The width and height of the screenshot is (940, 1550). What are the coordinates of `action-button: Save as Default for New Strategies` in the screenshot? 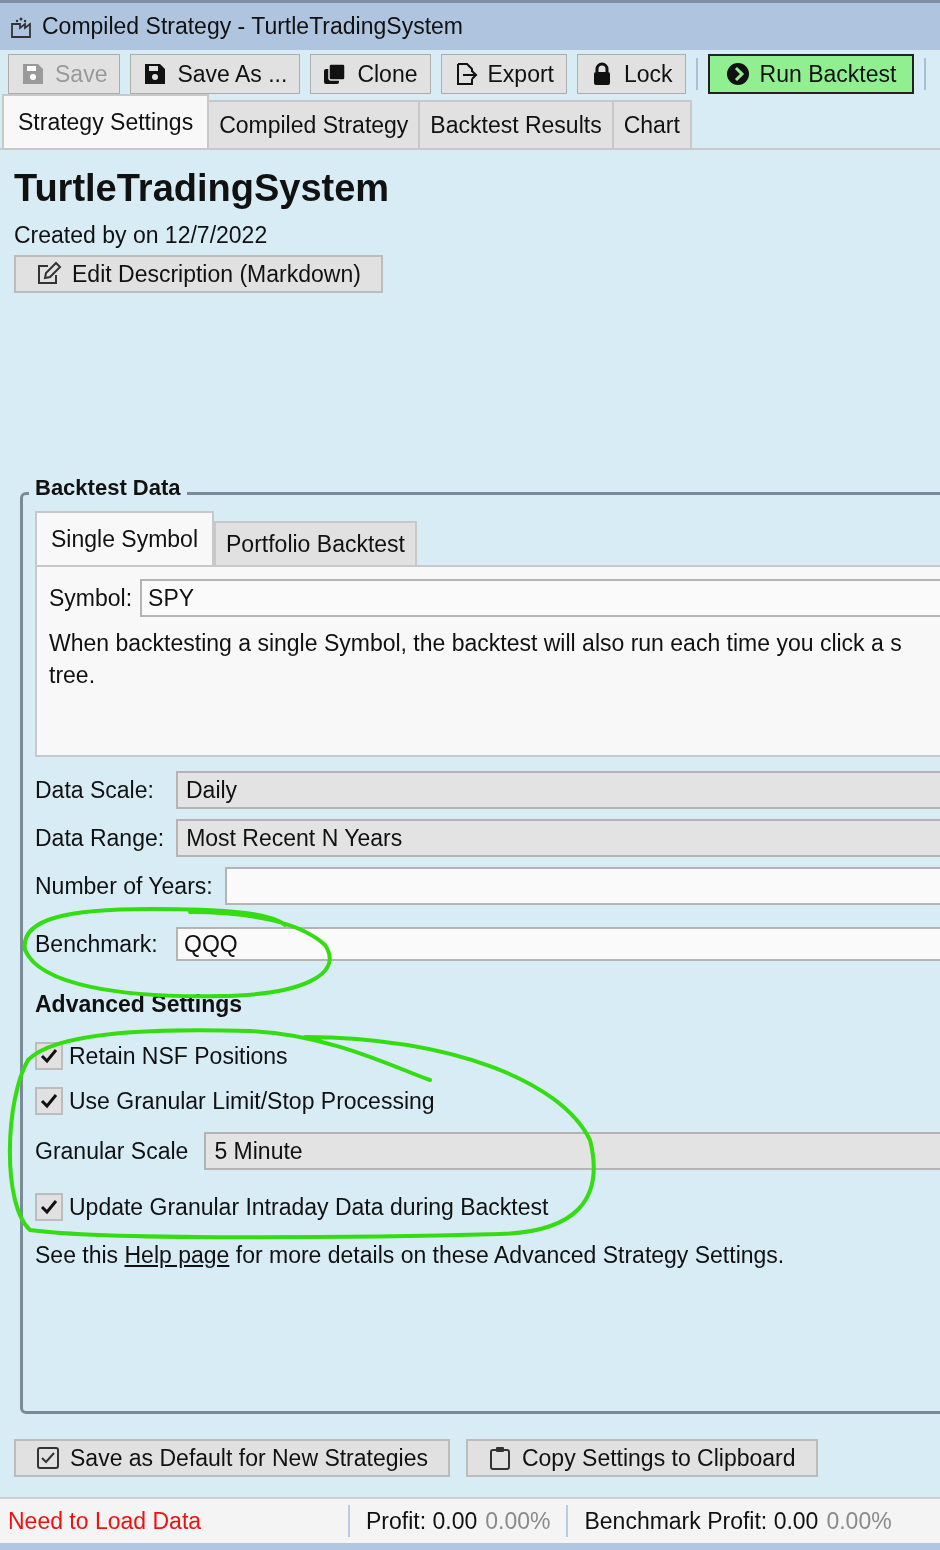 It's located at (232, 1458).